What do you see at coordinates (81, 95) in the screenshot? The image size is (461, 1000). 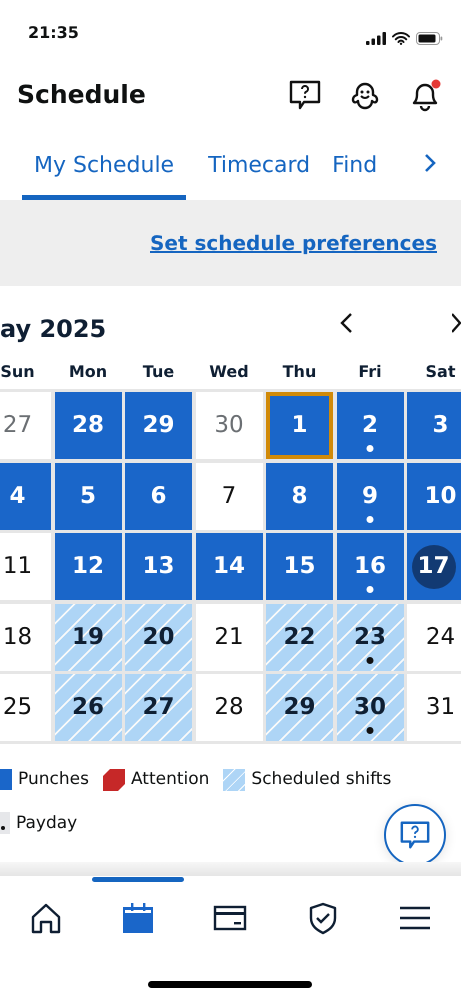 I see `page-title: Schedule` at bounding box center [81, 95].